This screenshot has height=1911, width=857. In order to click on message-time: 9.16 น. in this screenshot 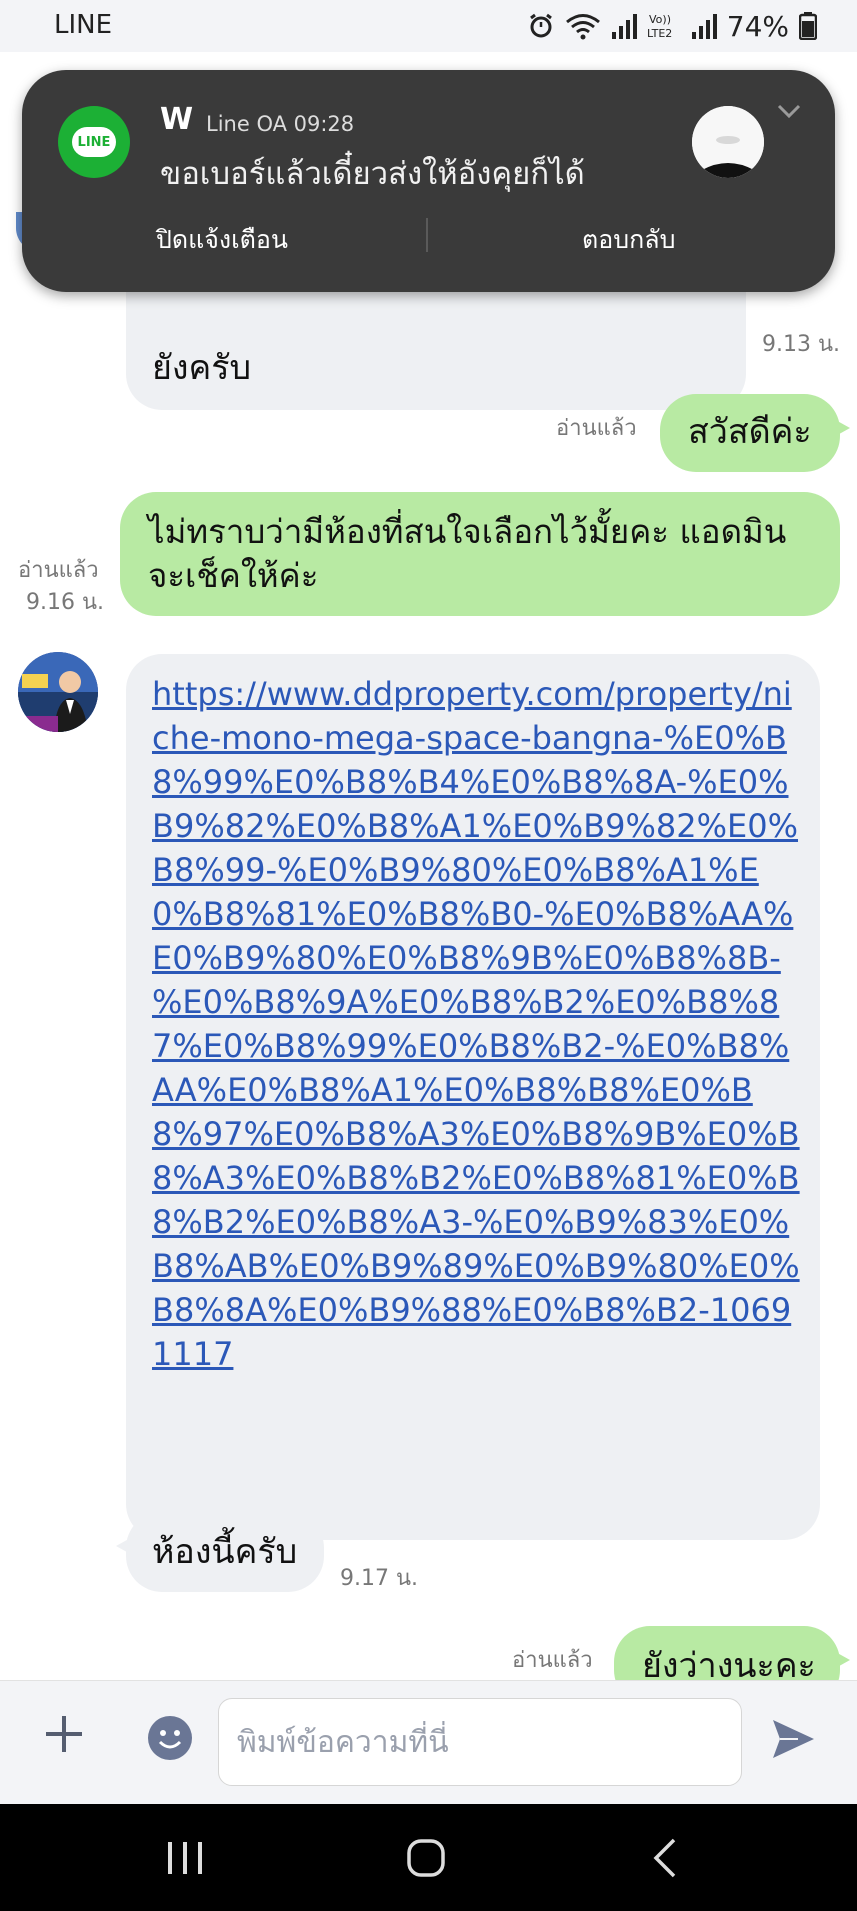, I will do `click(65, 602)`.